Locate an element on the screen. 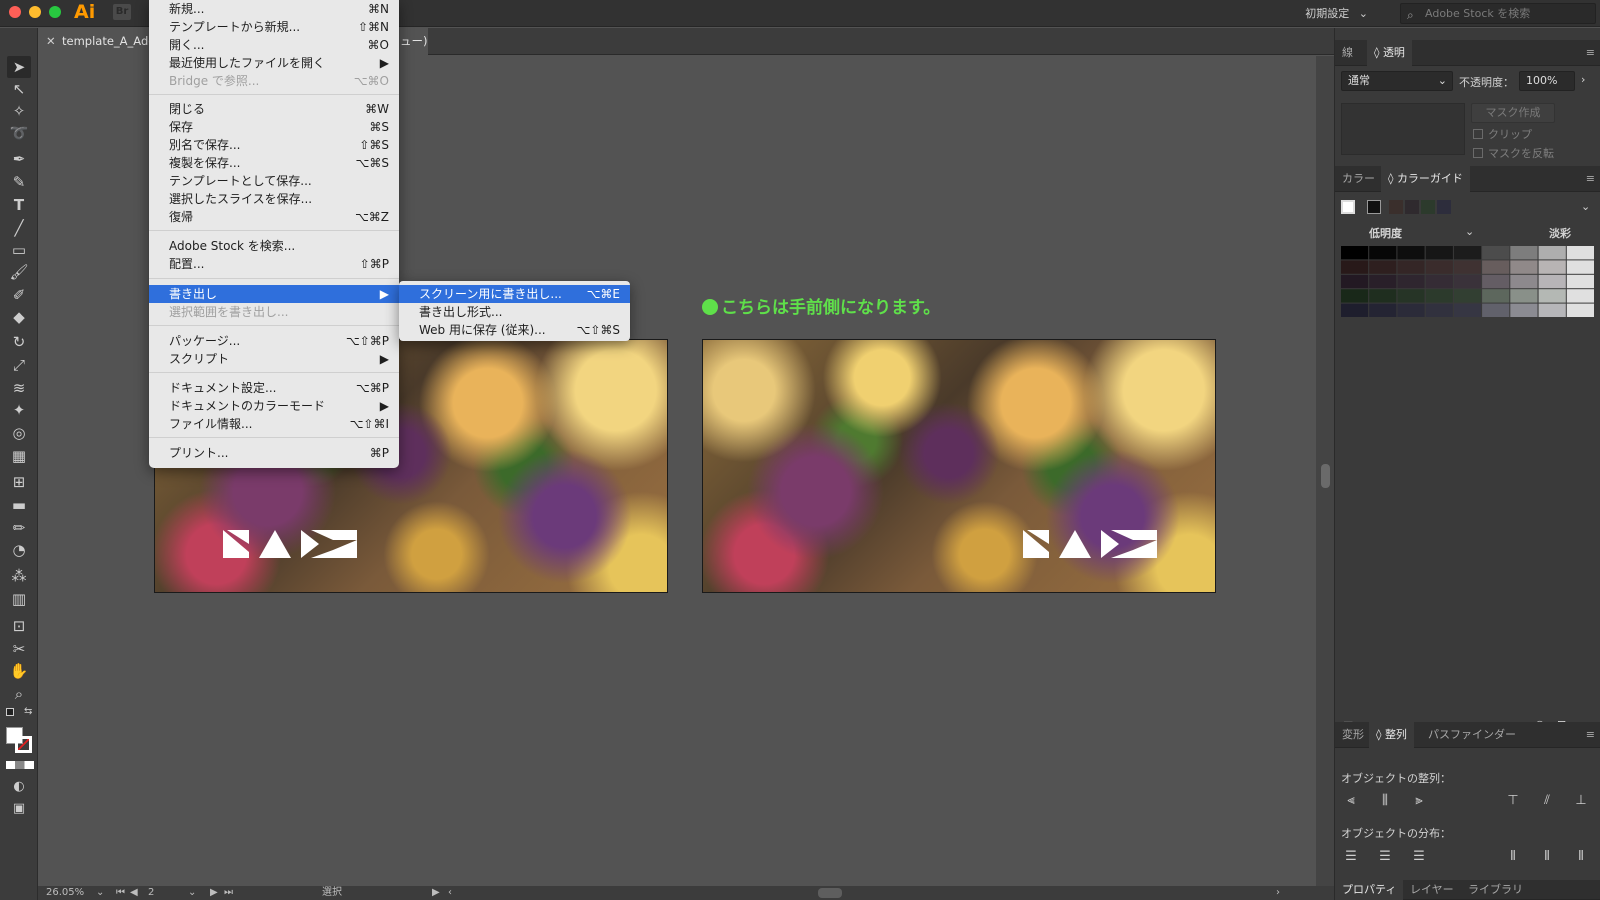  swap-colors-icon: ⇆ is located at coordinates (28, 711).